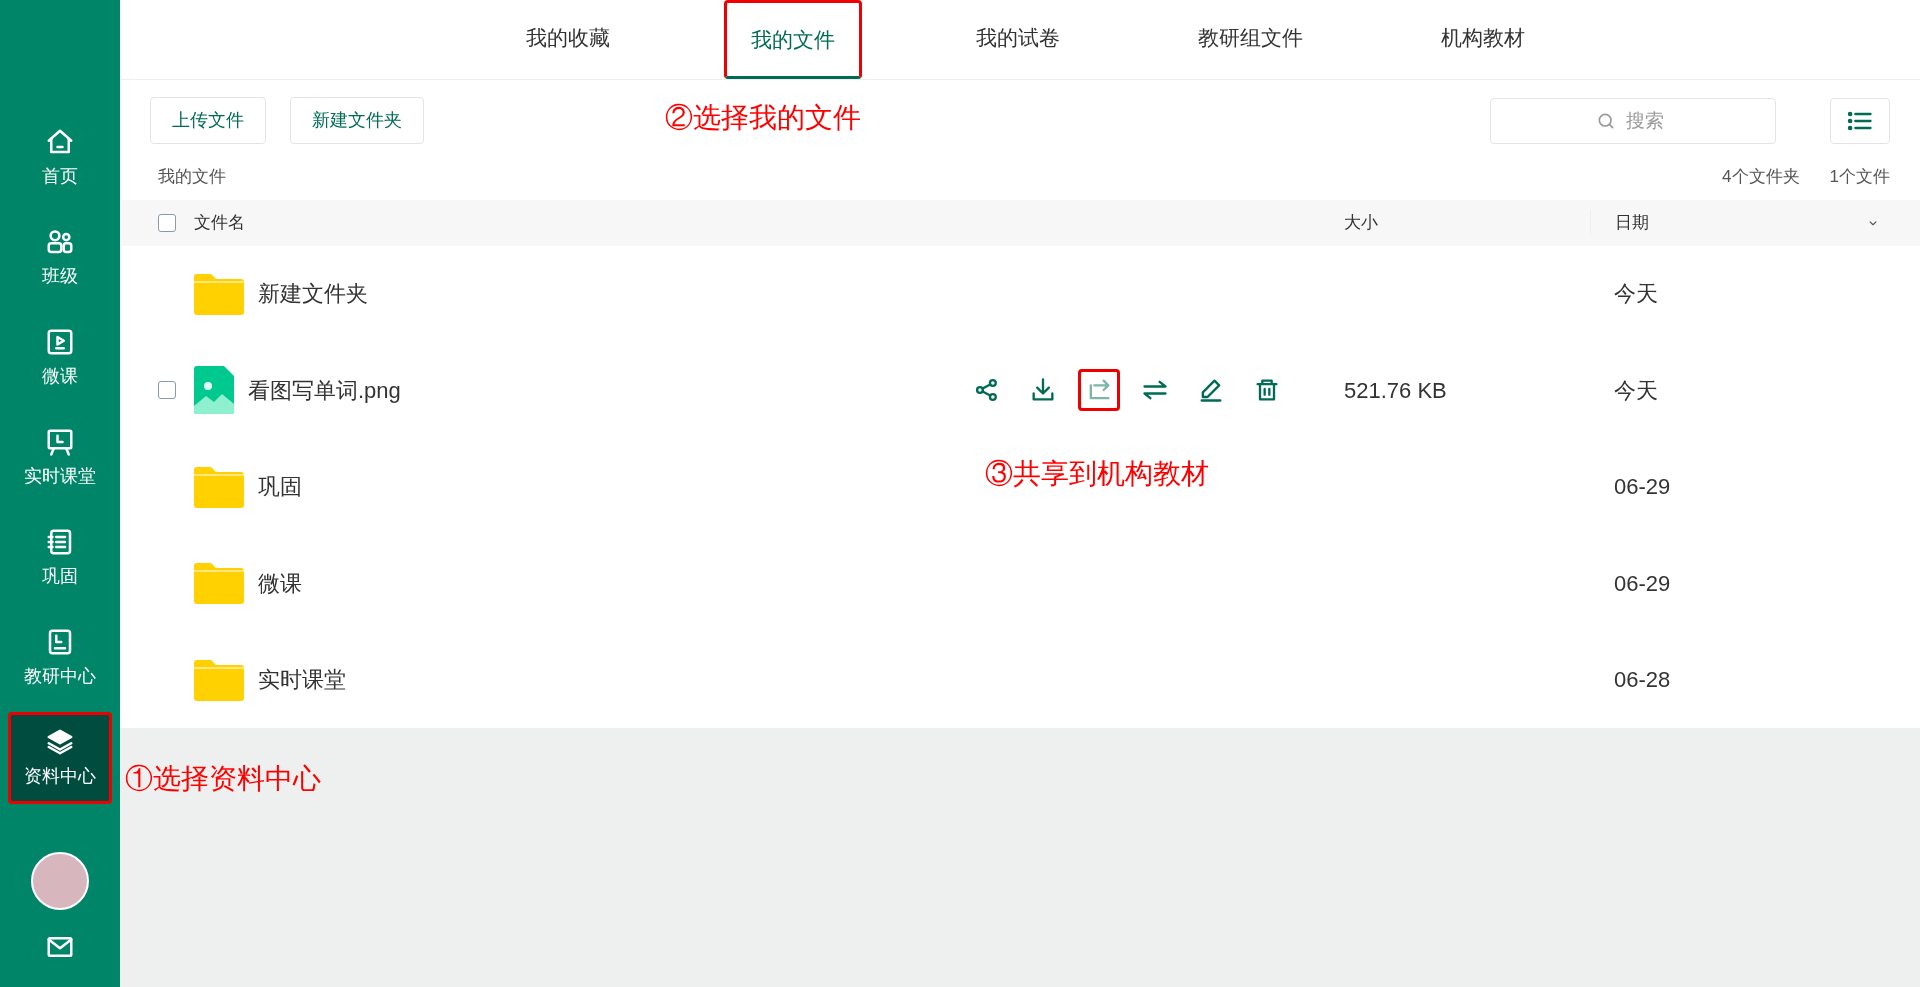 The height and width of the screenshot is (987, 1920). I want to click on file-name: 看图写单词.png, so click(324, 390).